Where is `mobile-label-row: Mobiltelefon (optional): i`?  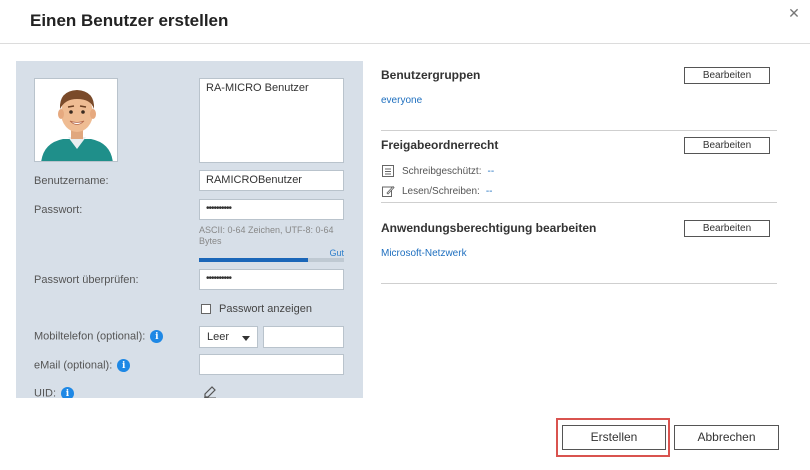
mobile-label-row: Mobiltelefon (optional): i is located at coordinates (99, 336).